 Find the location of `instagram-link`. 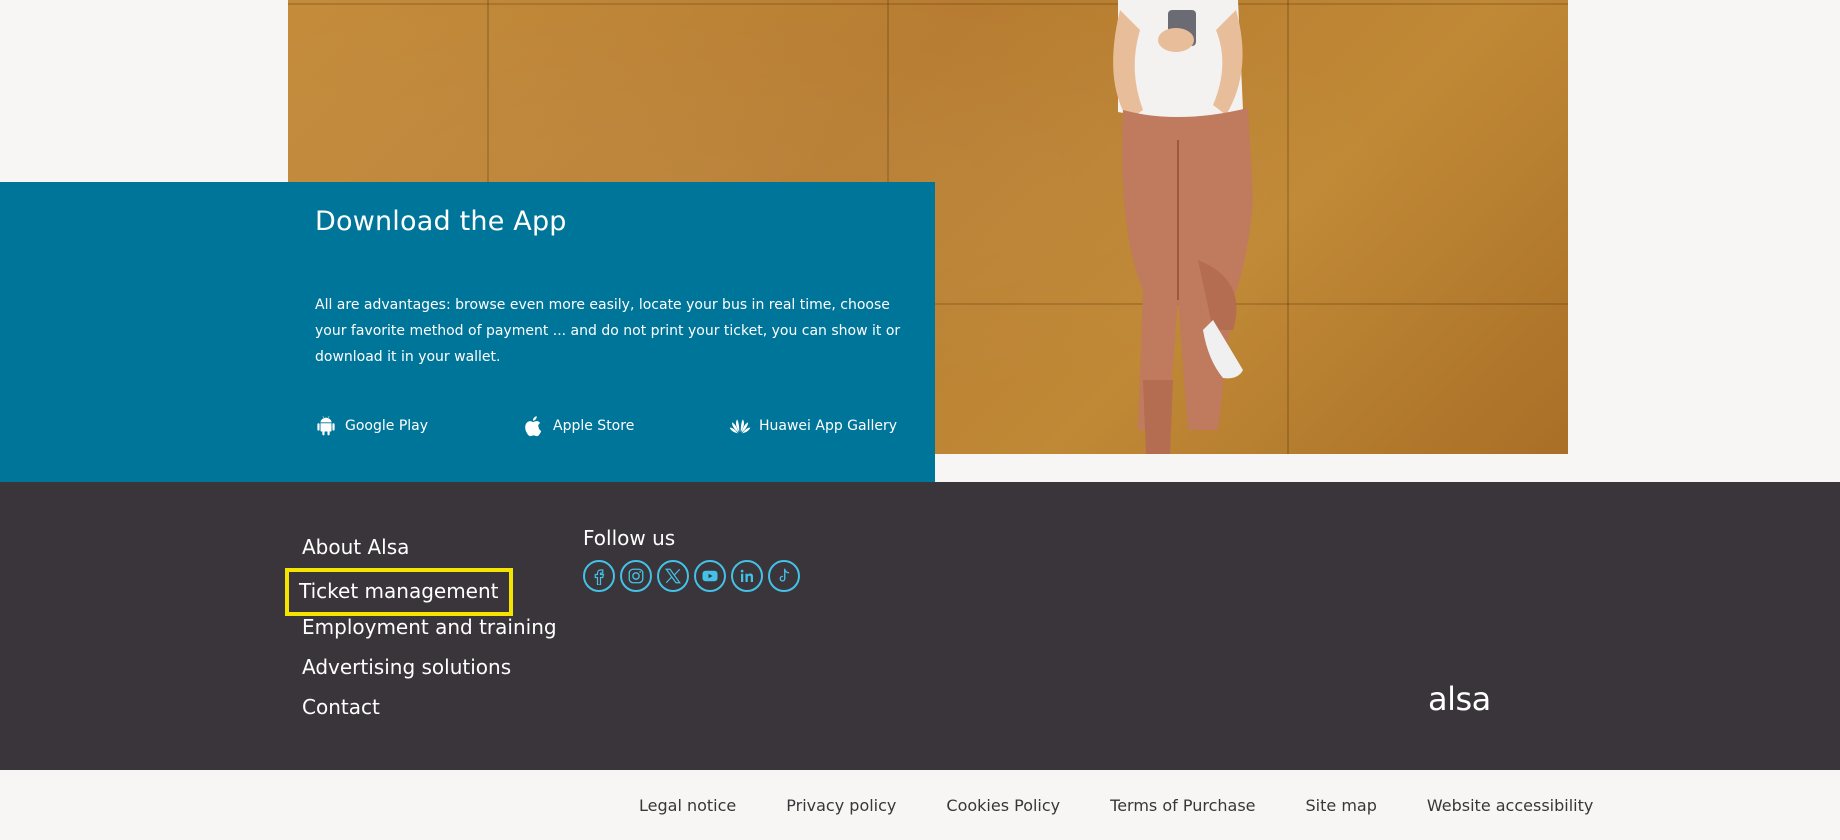

instagram-link is located at coordinates (636, 576).